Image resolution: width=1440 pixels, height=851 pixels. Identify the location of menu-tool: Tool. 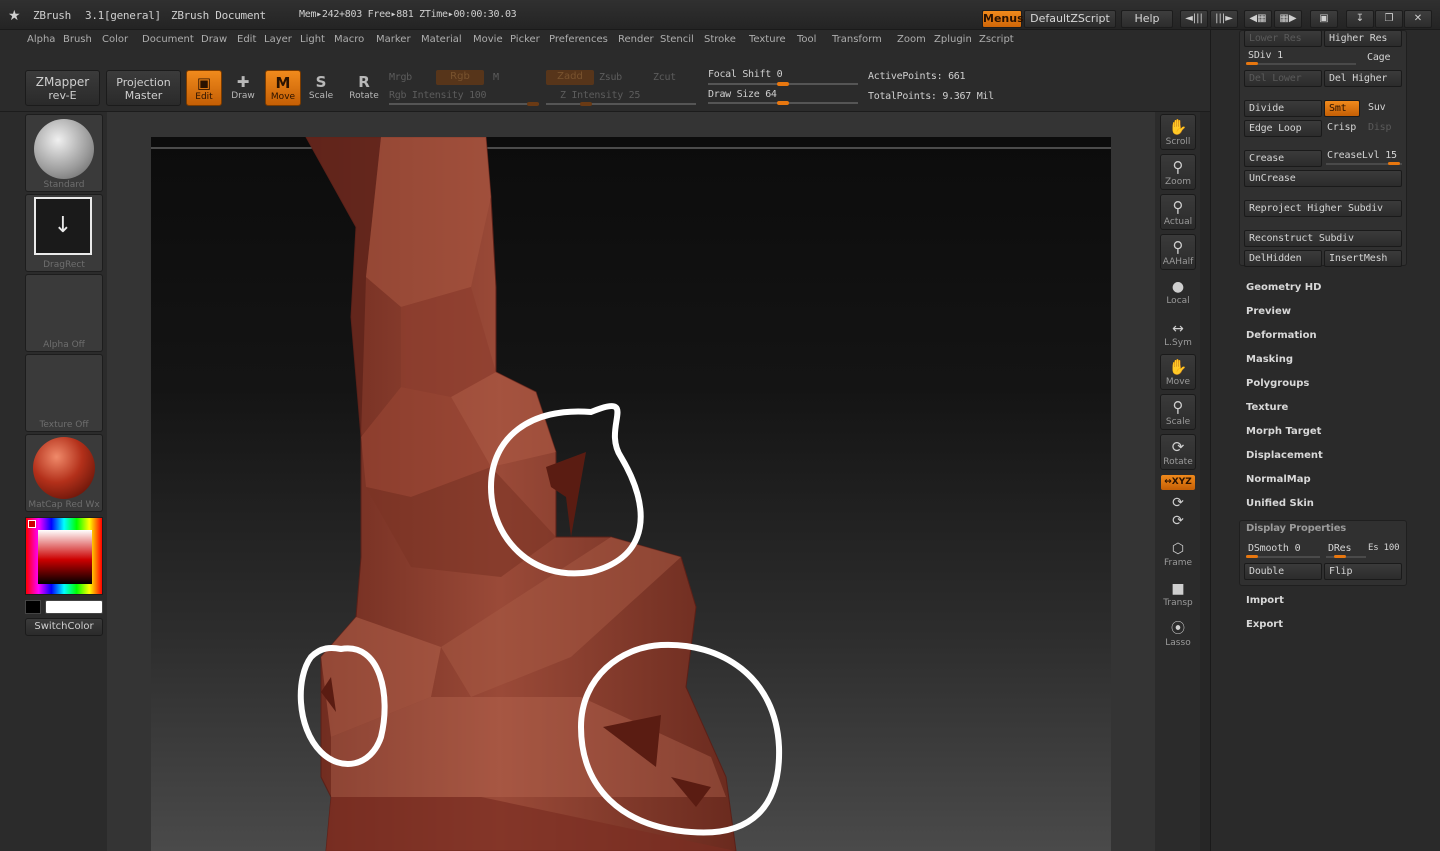
(806, 39).